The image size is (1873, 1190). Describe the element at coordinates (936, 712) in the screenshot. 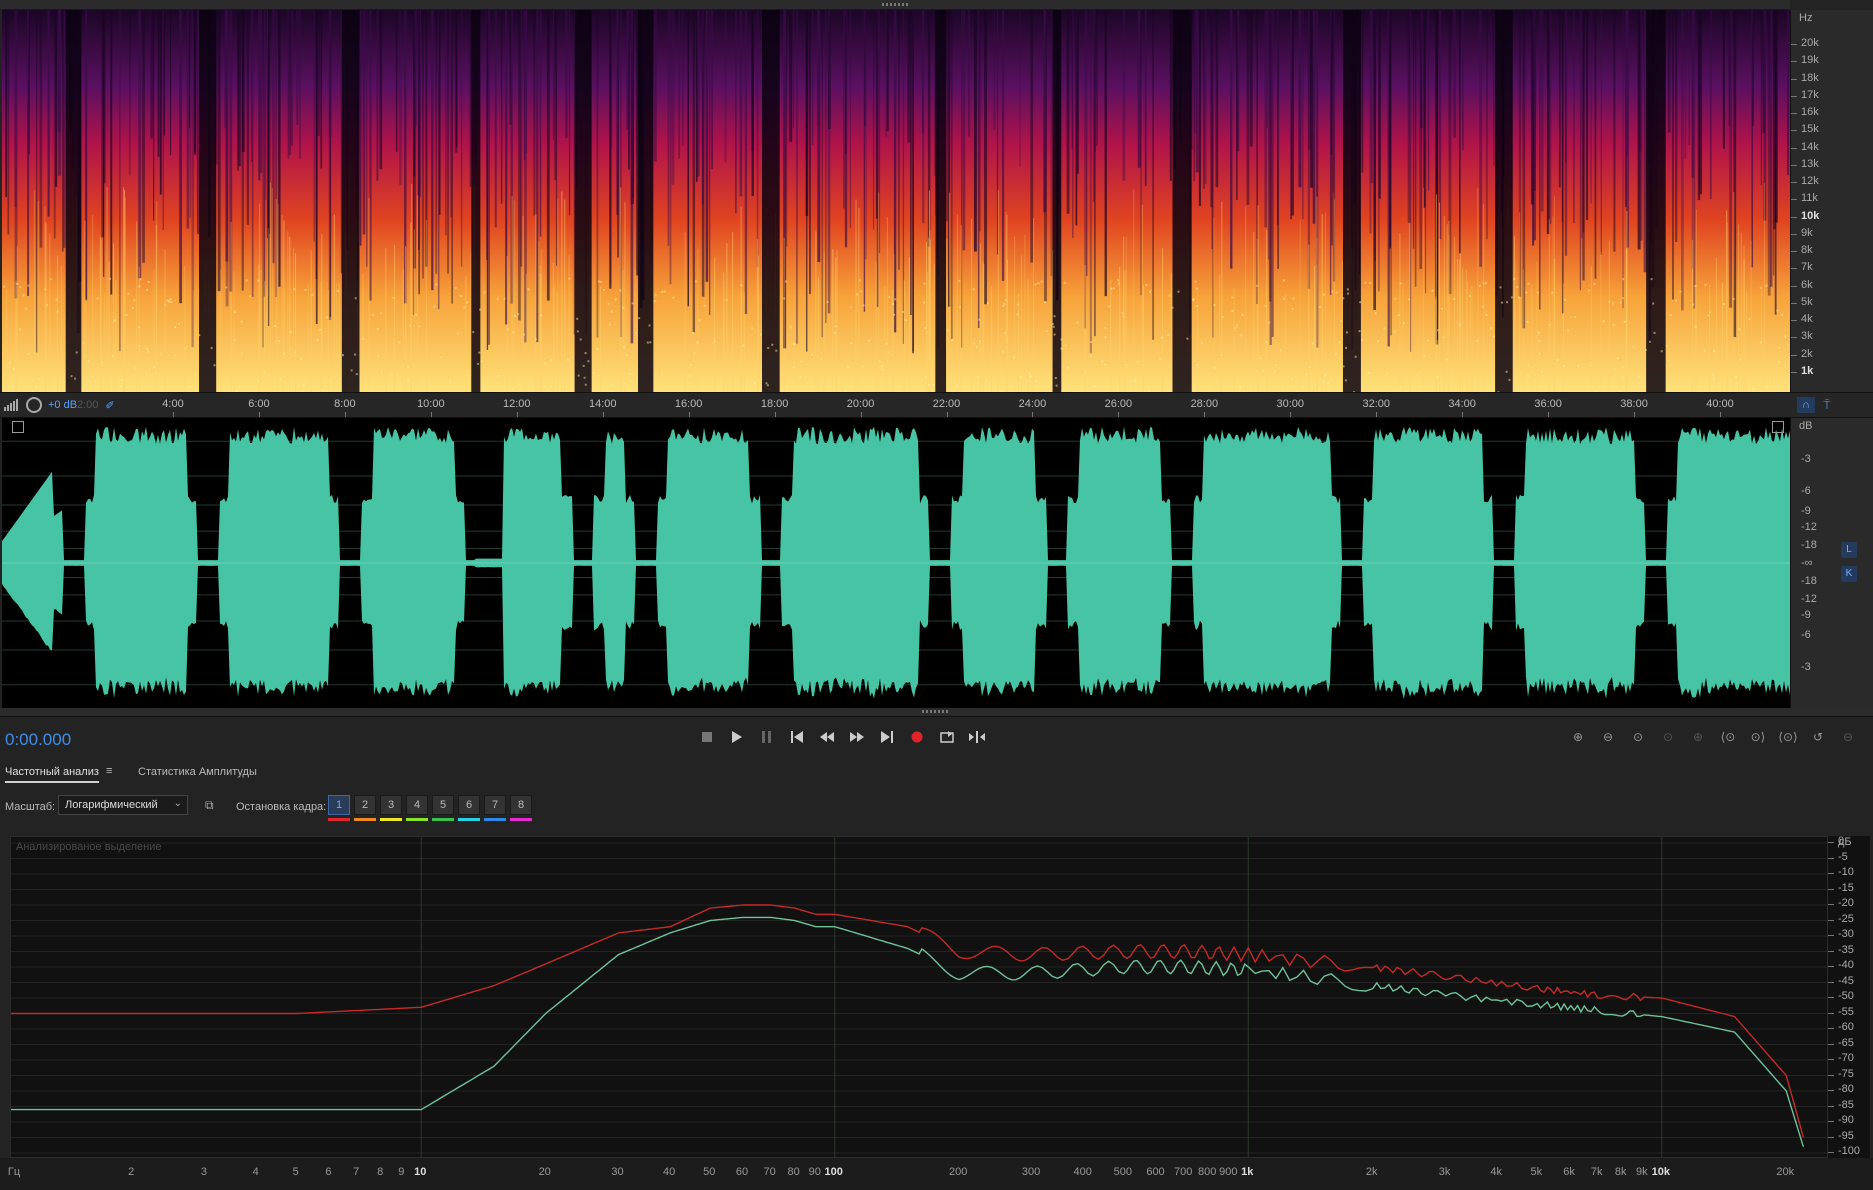

I see `middle-resize-handle` at that location.